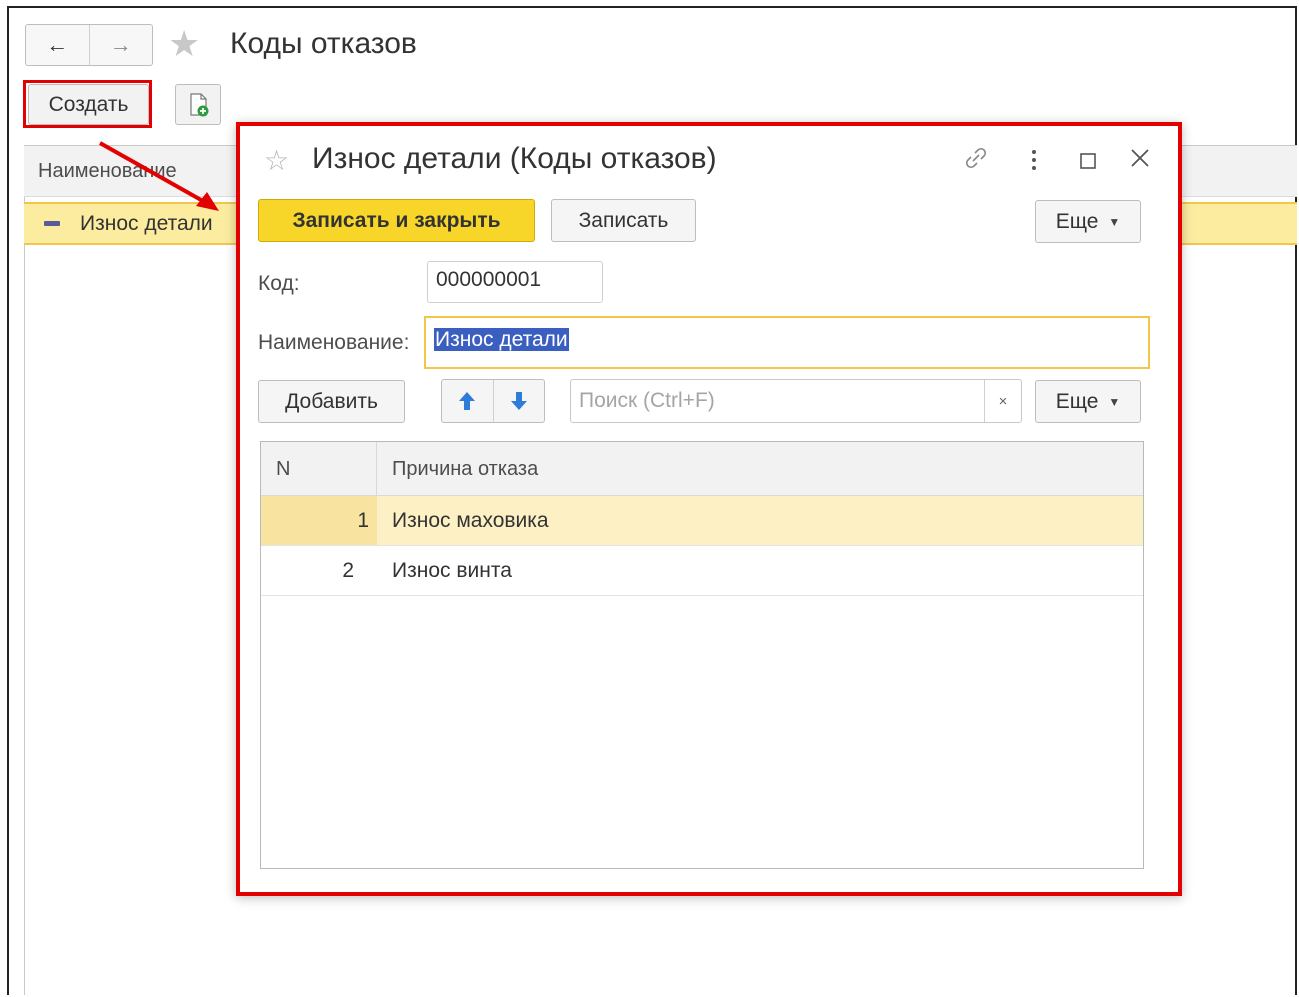 This screenshot has height=997, width=1299. I want to click on row-reason: Износ маховика, so click(470, 520).